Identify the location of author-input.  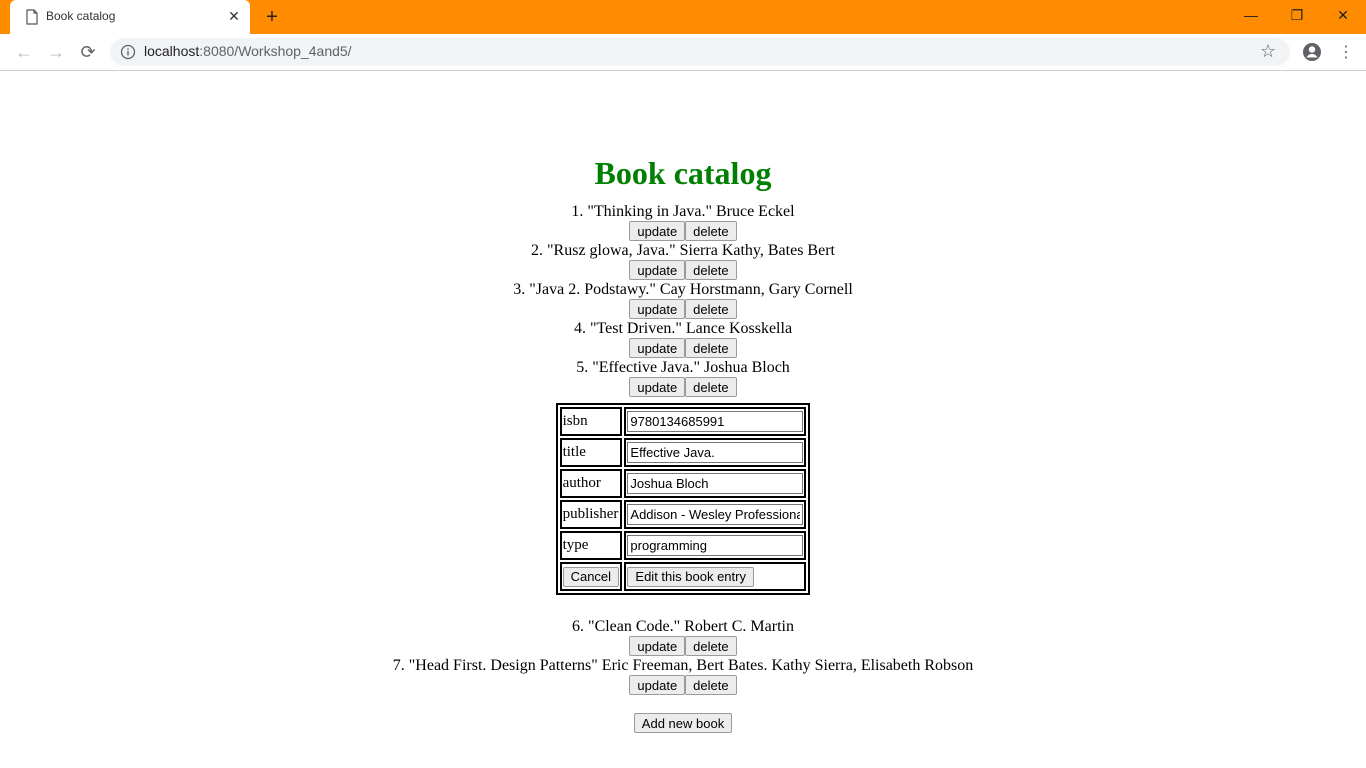
(715, 483).